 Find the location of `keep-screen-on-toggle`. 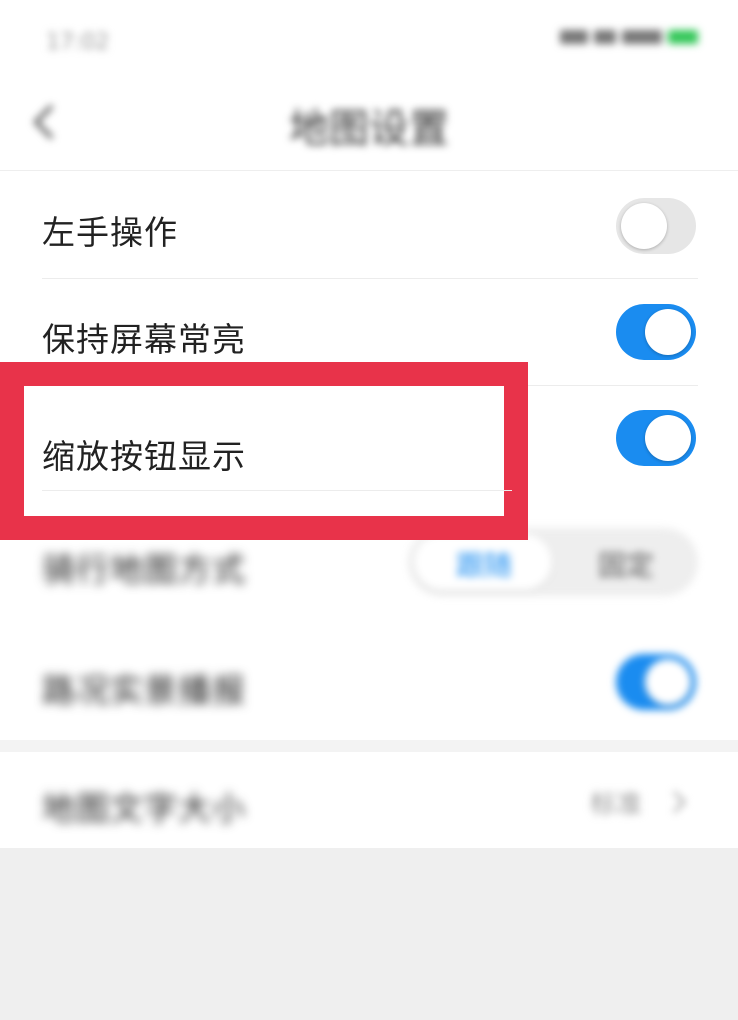

keep-screen-on-toggle is located at coordinates (656, 332).